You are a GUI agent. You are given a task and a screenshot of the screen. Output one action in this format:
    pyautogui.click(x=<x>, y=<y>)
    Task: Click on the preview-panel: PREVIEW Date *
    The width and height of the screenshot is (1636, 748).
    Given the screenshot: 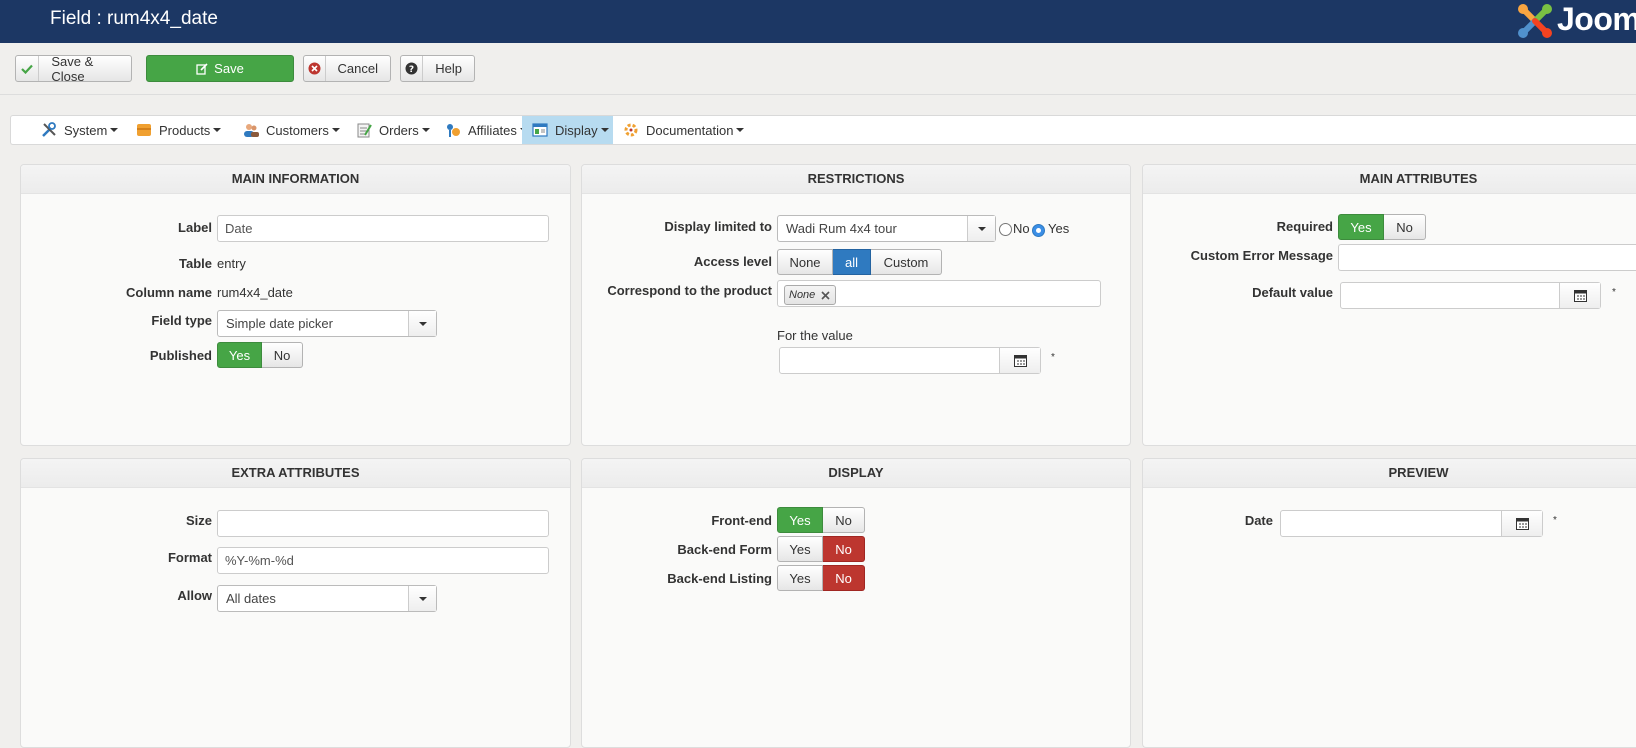 What is the action you would take?
    pyautogui.click(x=1389, y=603)
    